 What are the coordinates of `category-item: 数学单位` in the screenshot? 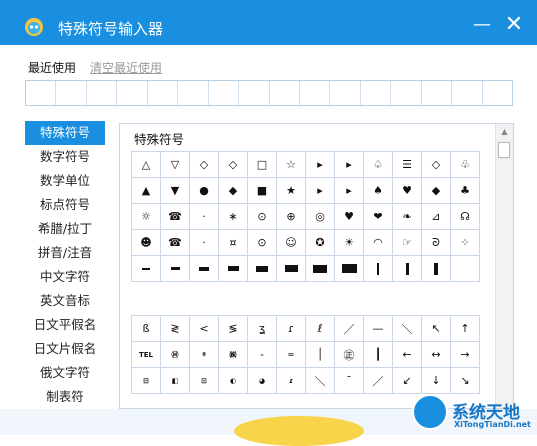 It's located at (65, 181).